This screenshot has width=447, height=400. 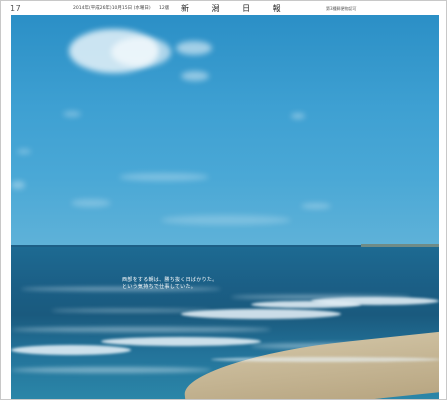 What do you see at coordinates (164, 8) in the screenshot?
I see `edition-label: 12版` at bounding box center [164, 8].